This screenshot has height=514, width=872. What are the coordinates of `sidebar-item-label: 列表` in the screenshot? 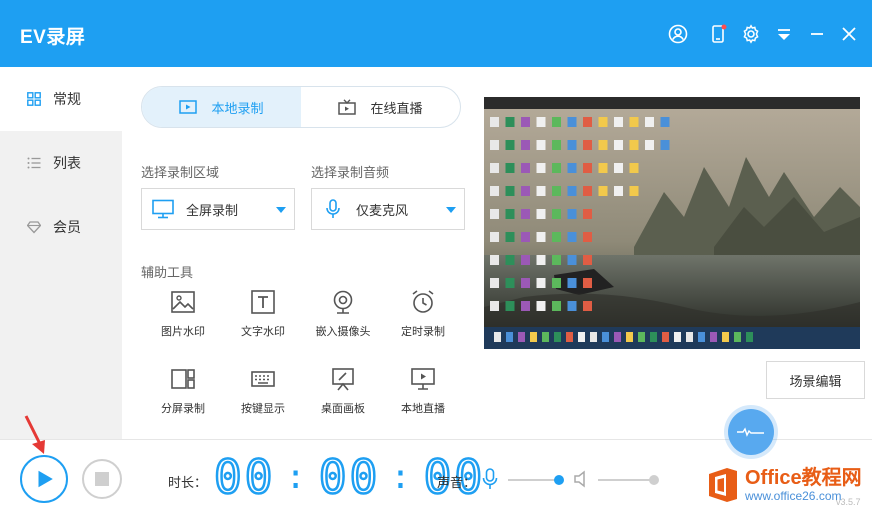 It's located at (67, 163).